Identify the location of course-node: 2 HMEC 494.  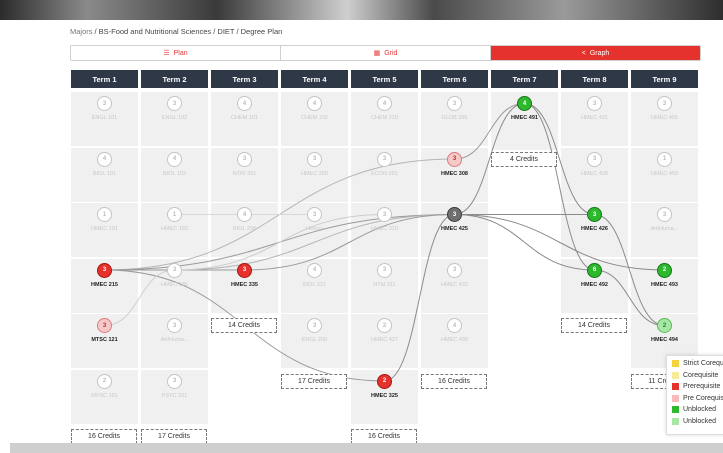
(664, 334).